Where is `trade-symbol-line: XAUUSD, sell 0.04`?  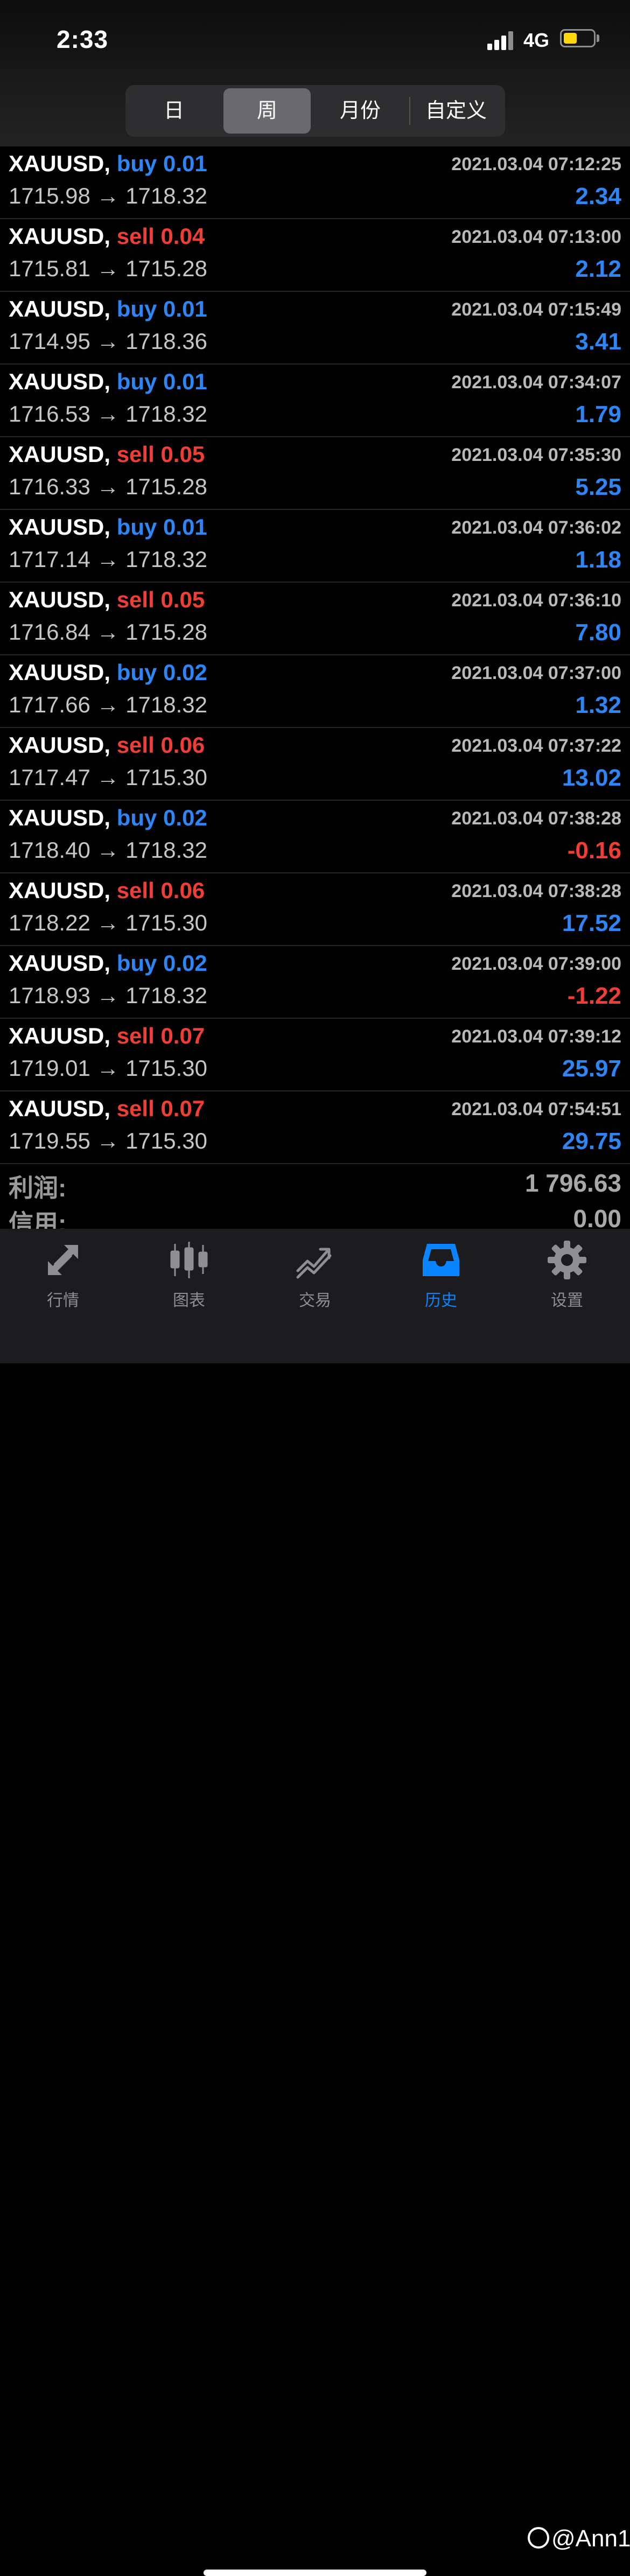
trade-symbol-line: XAUUSD, sell 0.04 is located at coordinates (107, 236).